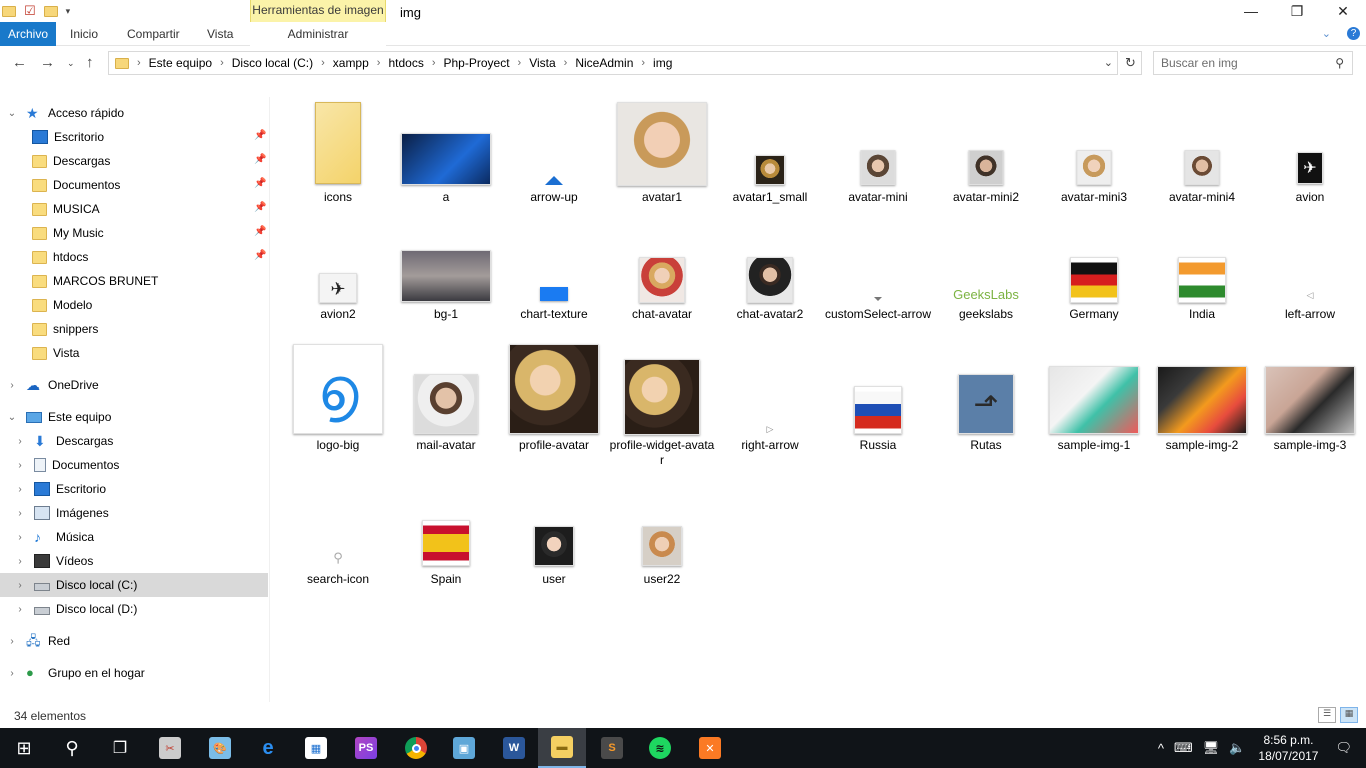 The height and width of the screenshot is (768, 1366). Describe the element at coordinates (68, 233) in the screenshot. I see `nav-my-music: My Music` at that location.